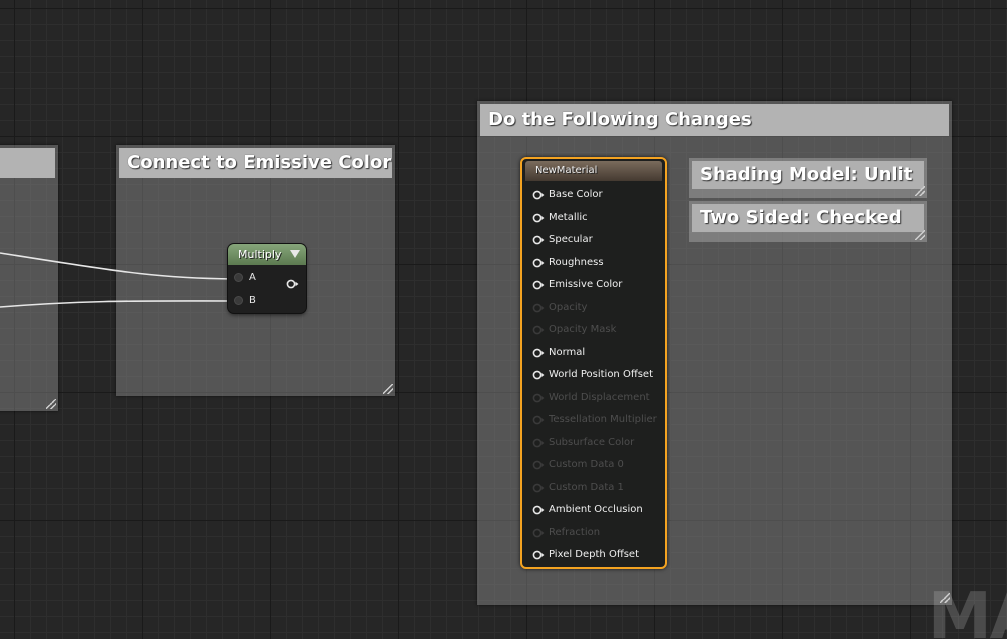  What do you see at coordinates (808, 218) in the screenshot?
I see `setting-two-sided: Two Sided: Checked` at bounding box center [808, 218].